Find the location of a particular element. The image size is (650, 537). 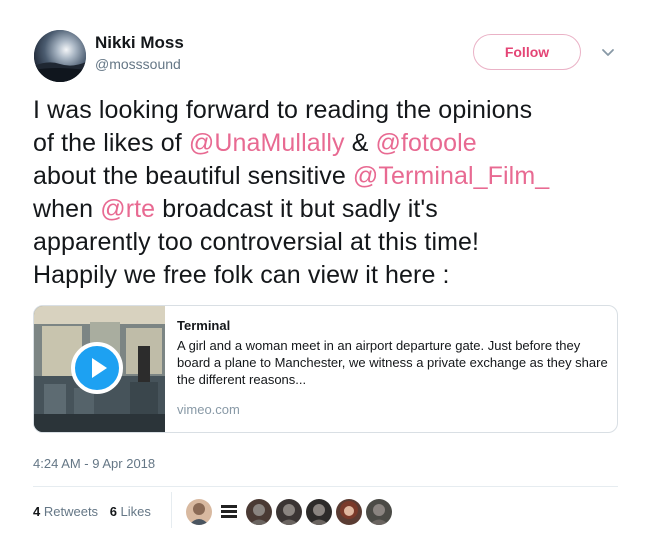

card-thumbnail is located at coordinates (99, 369).